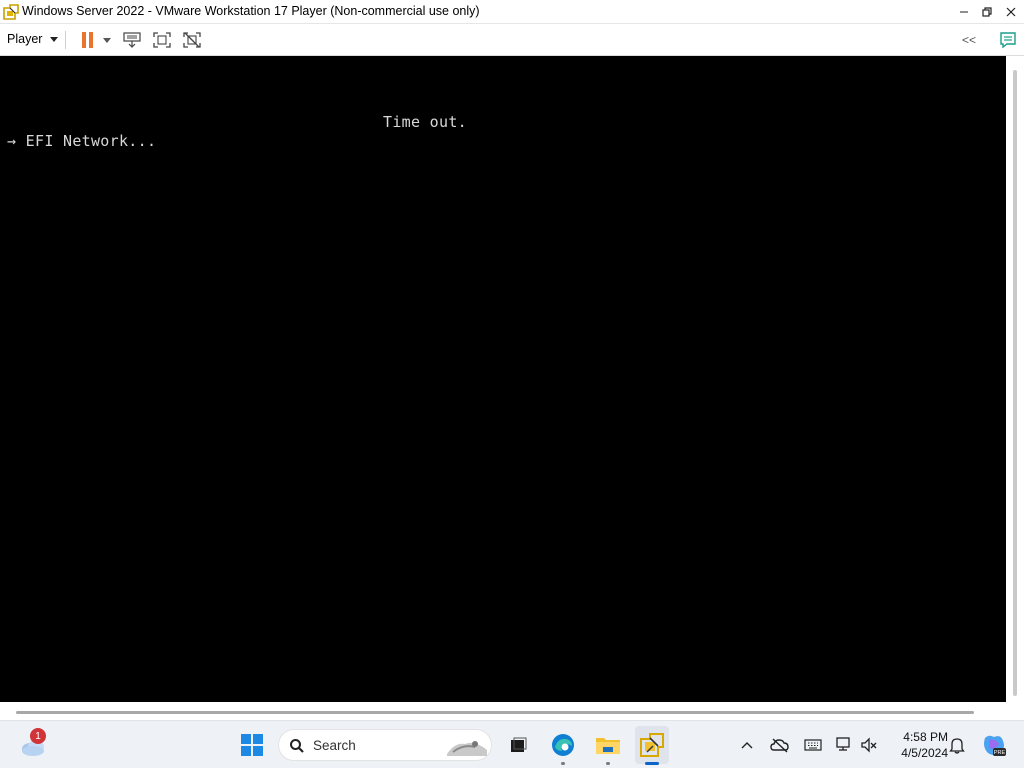 The width and height of the screenshot is (1024, 768). I want to click on power-options-dropdown, so click(107, 40).